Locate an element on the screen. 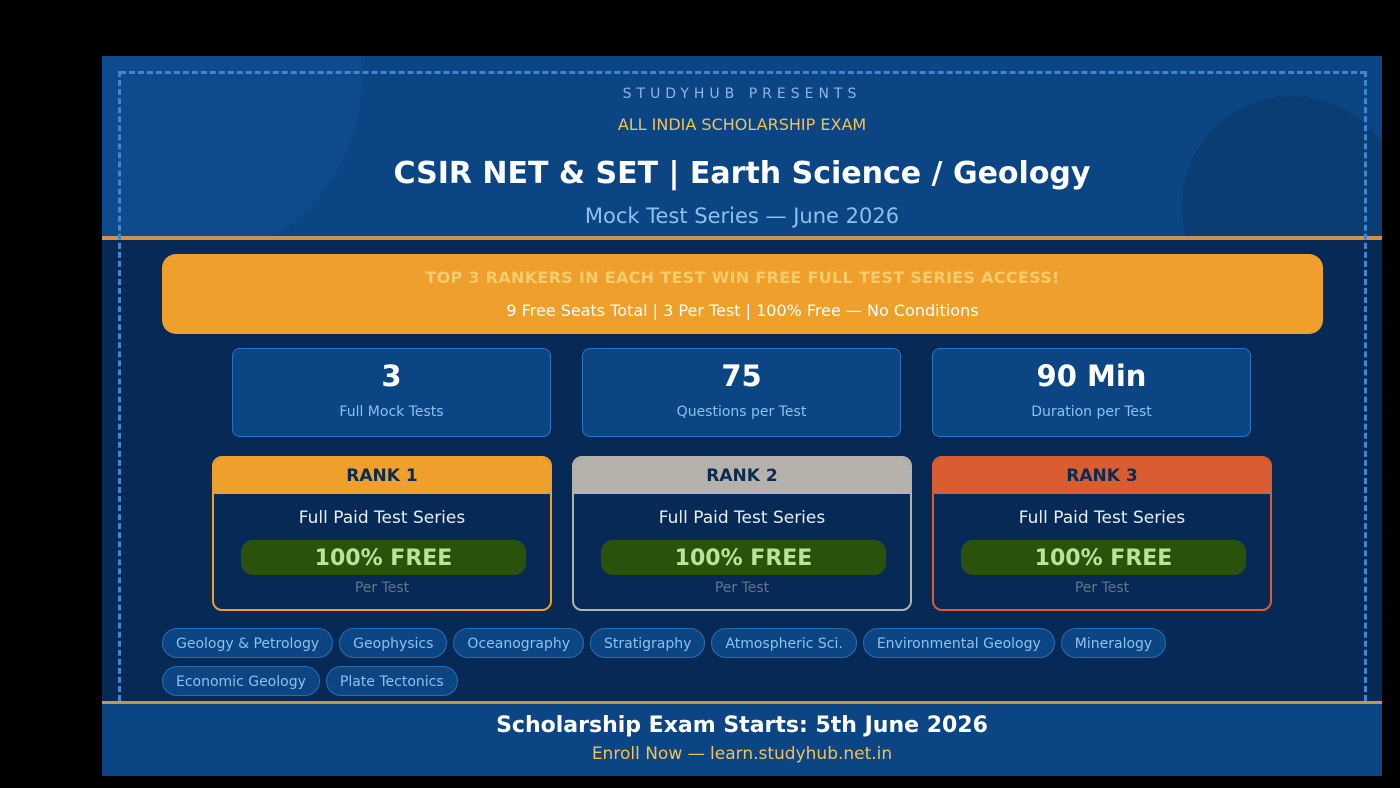  stat-label: Duration per Test is located at coordinates (1091, 412).